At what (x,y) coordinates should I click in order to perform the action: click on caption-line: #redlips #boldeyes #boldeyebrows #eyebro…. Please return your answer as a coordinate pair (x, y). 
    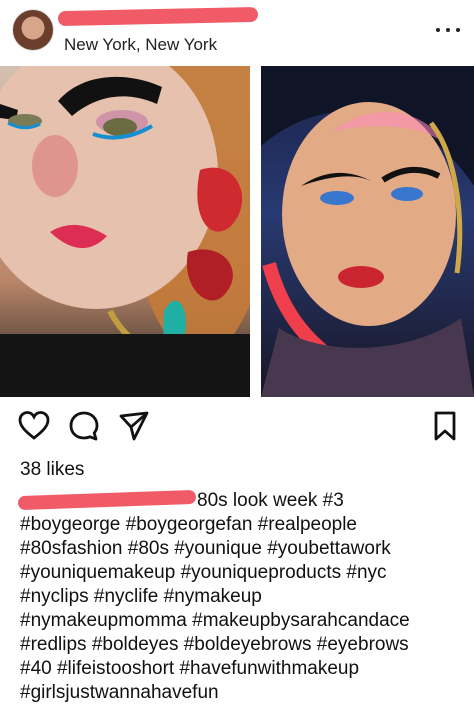
    Looking at the image, I should click on (240, 645).